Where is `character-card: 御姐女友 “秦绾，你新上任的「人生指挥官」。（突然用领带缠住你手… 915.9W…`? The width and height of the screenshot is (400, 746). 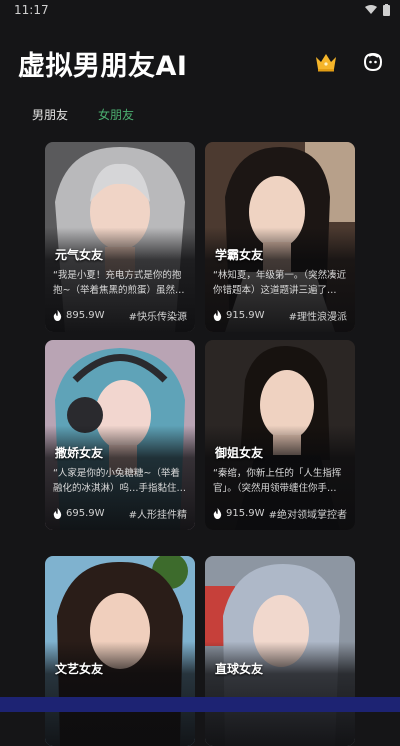
character-card: 御姐女友 “秦绾，你新上任的「人生指挥官」。（突然用领带缠住你手… 915.9W… is located at coordinates (280, 435).